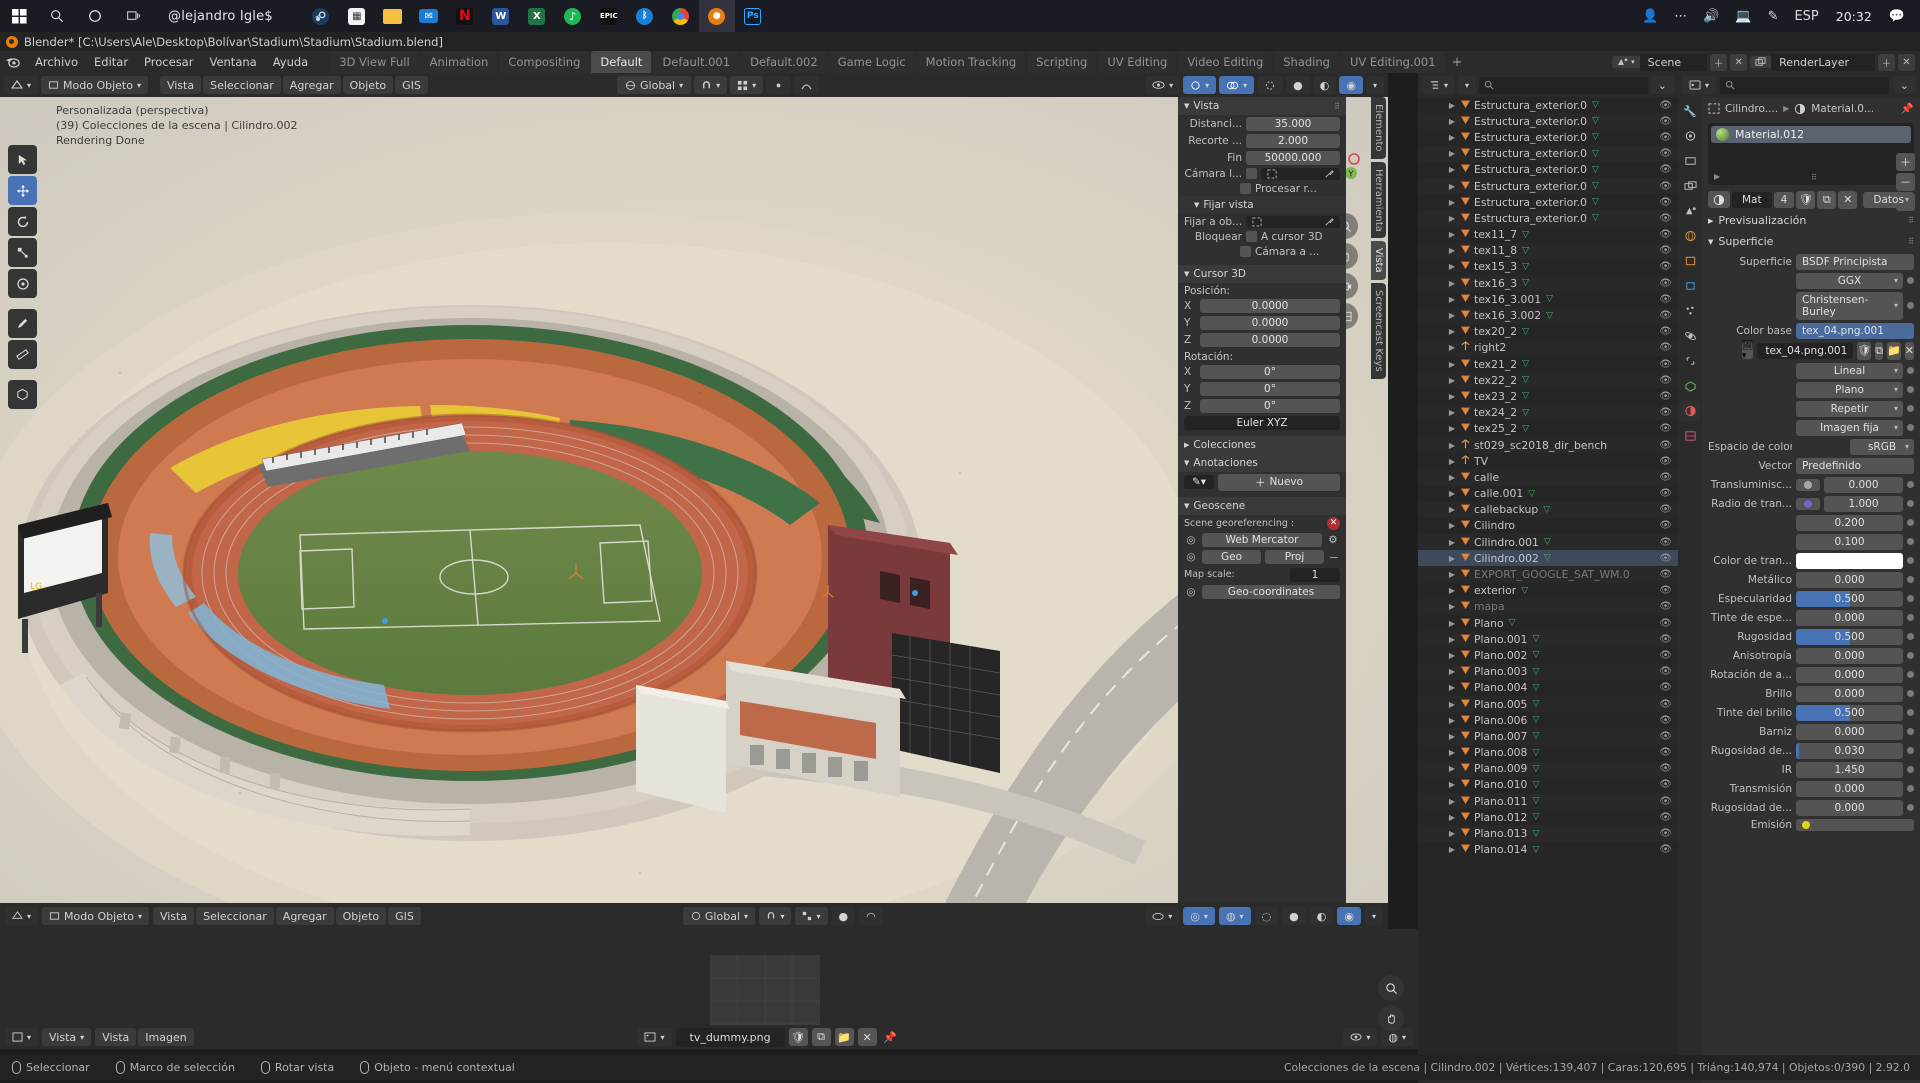 This screenshot has height=1083, width=1920. What do you see at coordinates (133, 16) in the screenshot?
I see `task-view-icon` at bounding box center [133, 16].